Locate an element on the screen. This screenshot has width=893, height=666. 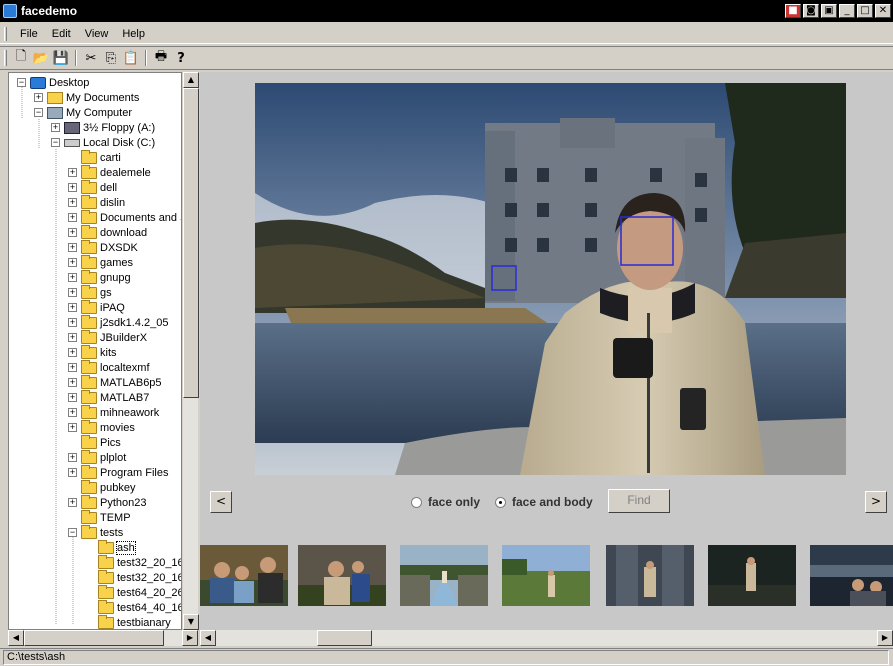
cut-icon: ✂ is located at coordinates (91, 58).